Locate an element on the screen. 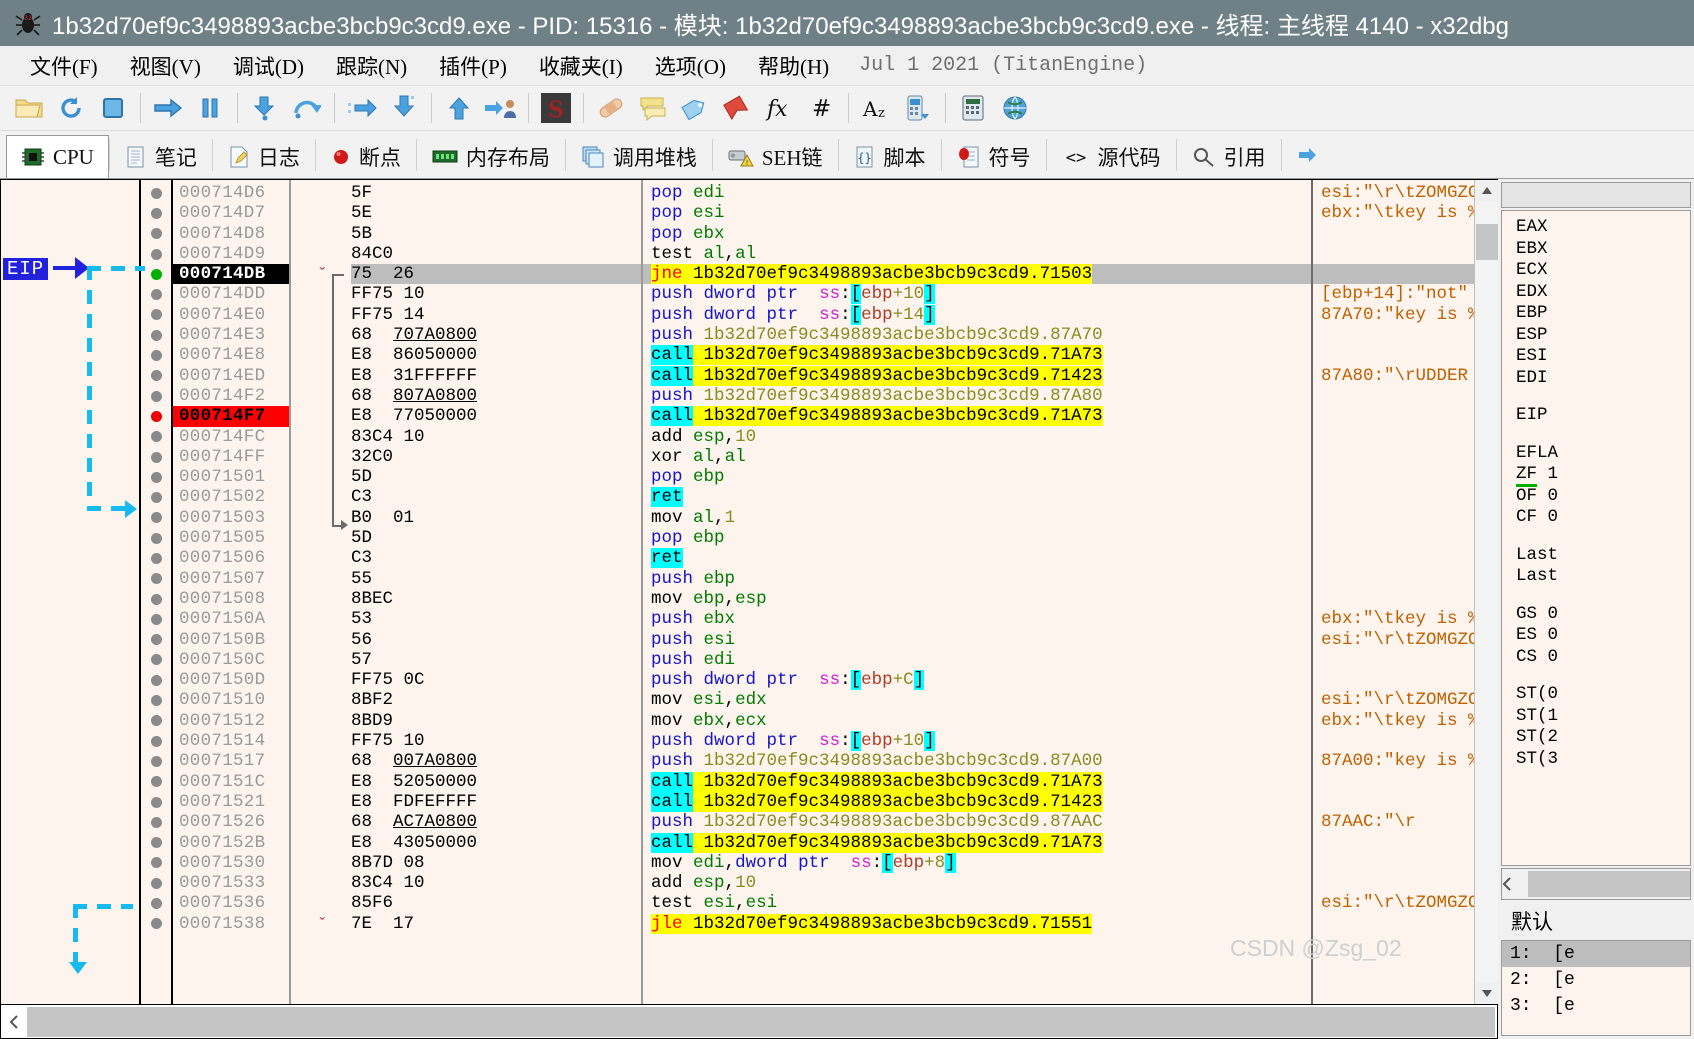  address-cell: 00071521 is located at coordinates (231, 802).